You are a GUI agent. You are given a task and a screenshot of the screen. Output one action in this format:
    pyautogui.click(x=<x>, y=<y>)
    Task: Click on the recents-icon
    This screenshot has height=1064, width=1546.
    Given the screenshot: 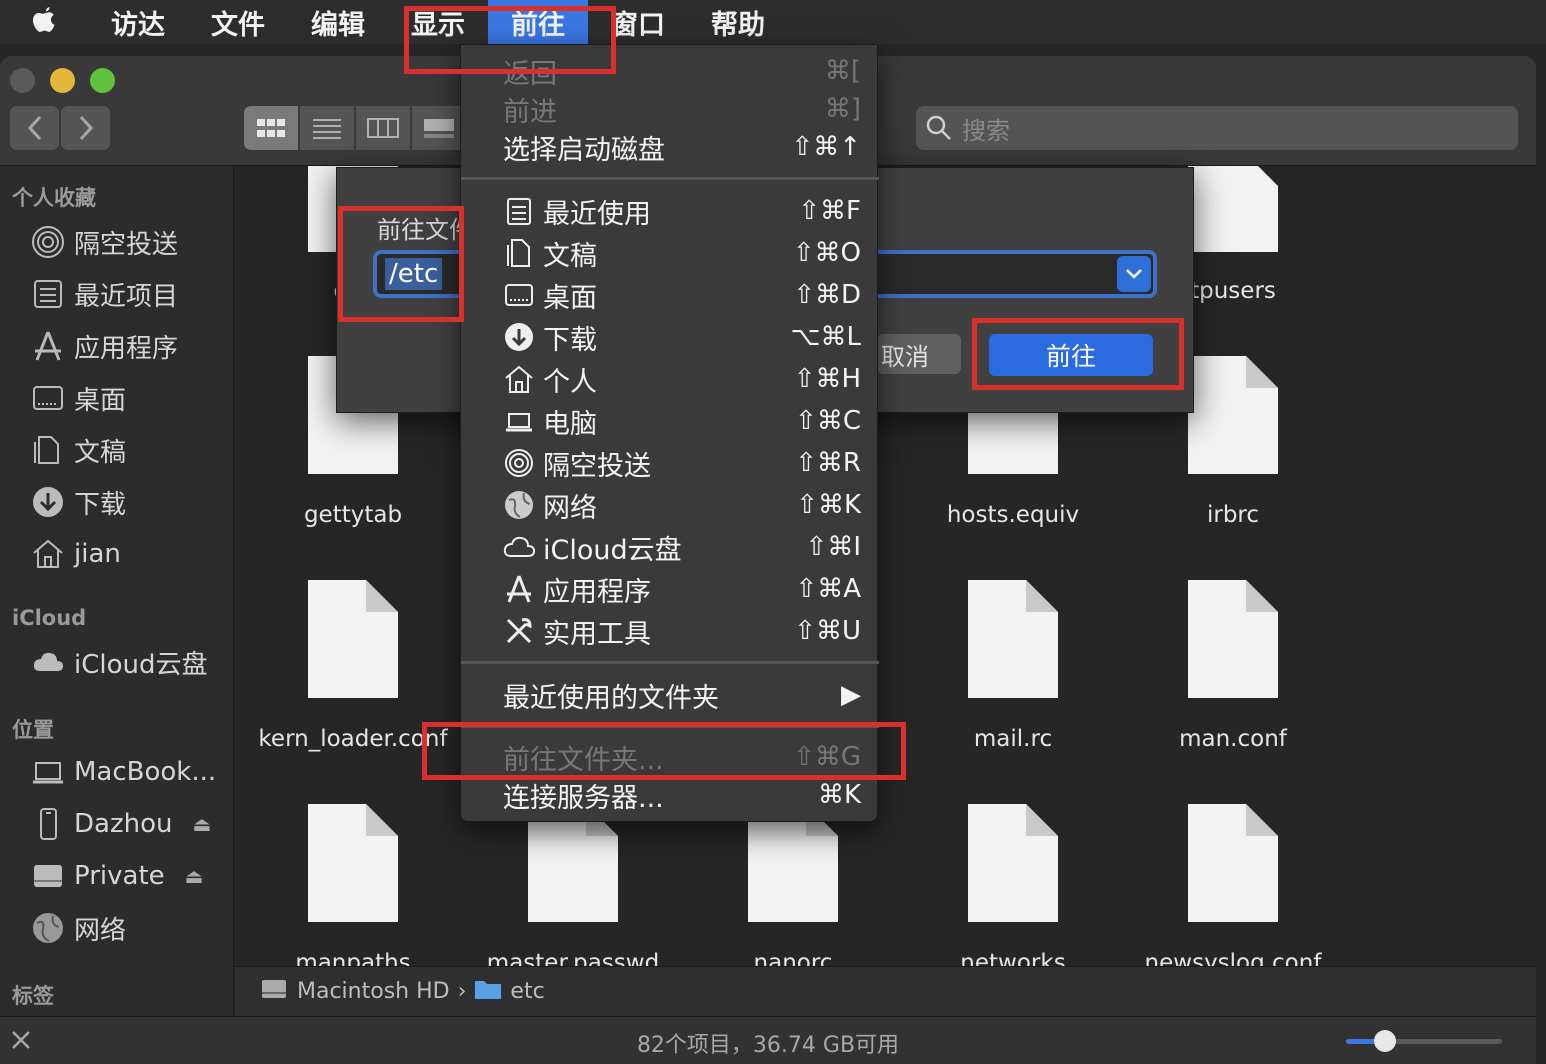 What is the action you would take?
    pyautogui.click(x=519, y=211)
    